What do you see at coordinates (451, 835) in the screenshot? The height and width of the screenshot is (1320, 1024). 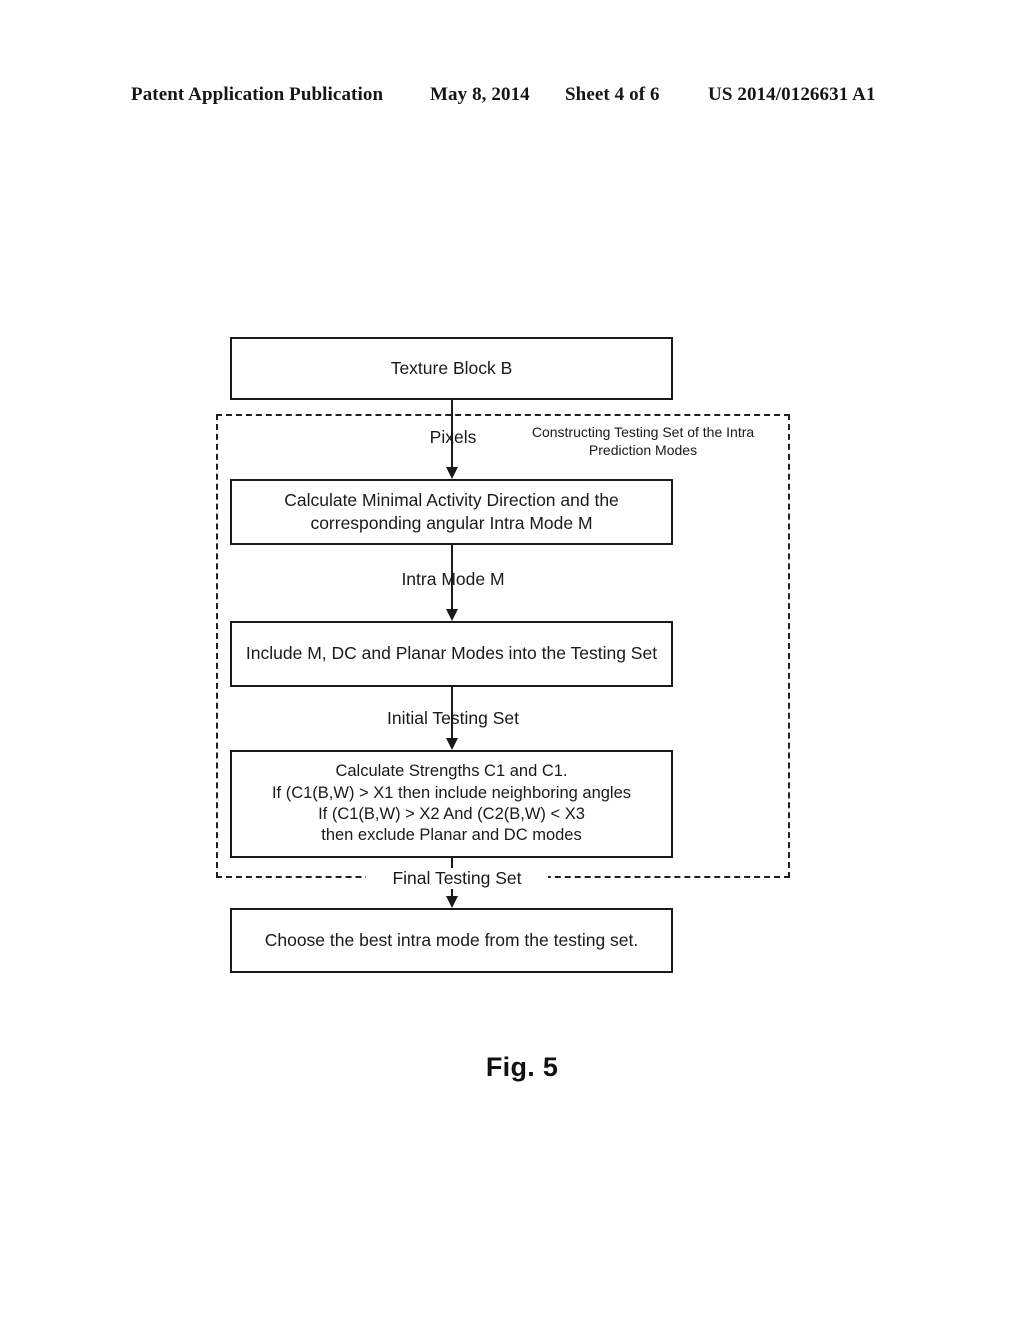 I see `strengths-line-4: then exclude Planar and DC modes` at bounding box center [451, 835].